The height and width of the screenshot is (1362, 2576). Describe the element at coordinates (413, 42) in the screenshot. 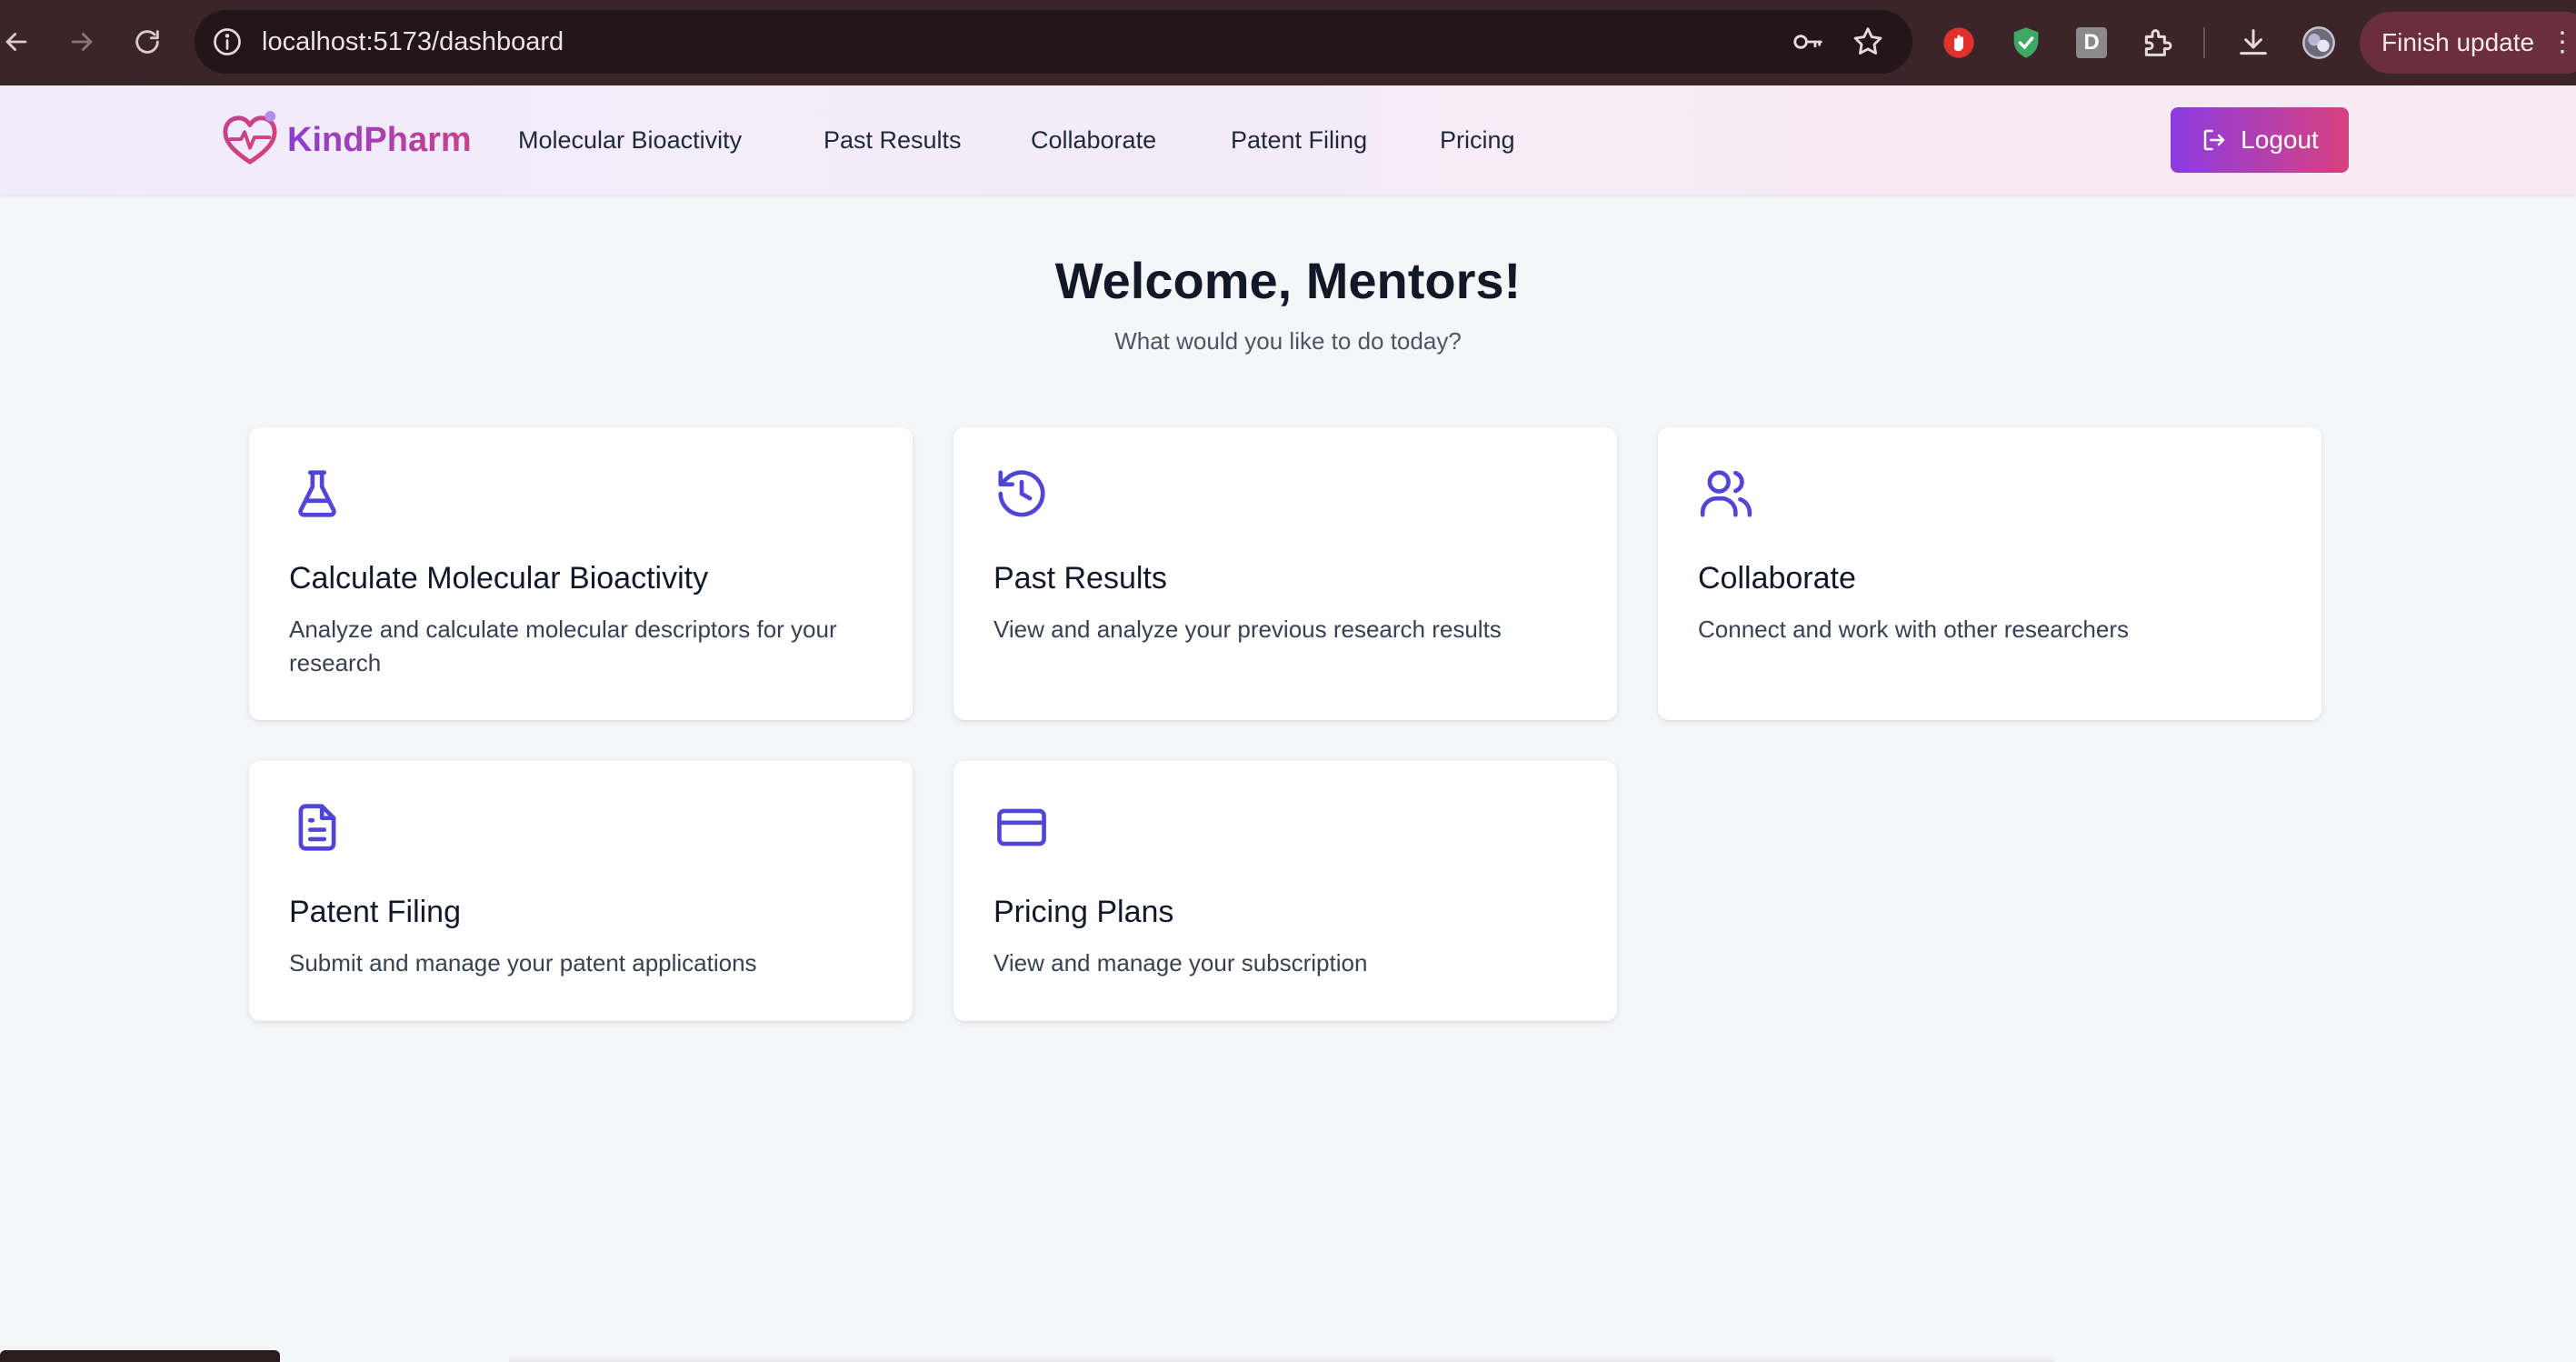

I see `url-text: localhost:5173/dashboard` at that location.